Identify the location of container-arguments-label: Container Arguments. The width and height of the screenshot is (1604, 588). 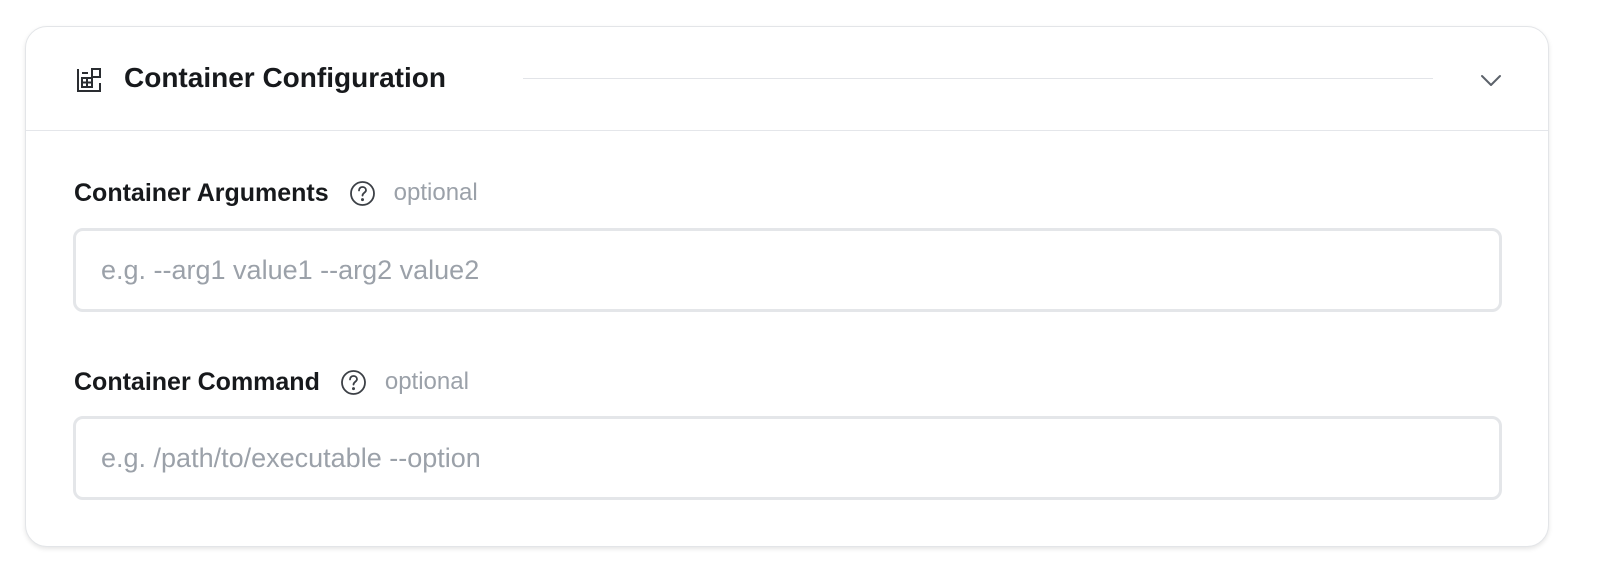
(201, 192).